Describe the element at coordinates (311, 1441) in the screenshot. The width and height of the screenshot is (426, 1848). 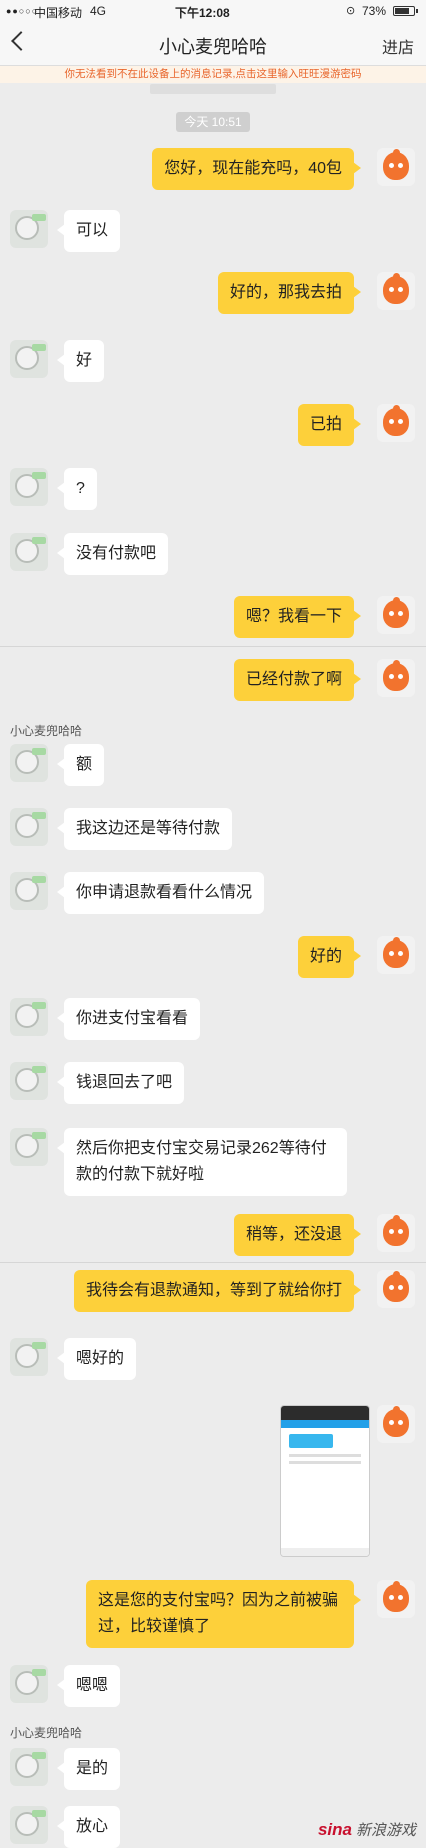
I see `image-highlight-row` at that location.